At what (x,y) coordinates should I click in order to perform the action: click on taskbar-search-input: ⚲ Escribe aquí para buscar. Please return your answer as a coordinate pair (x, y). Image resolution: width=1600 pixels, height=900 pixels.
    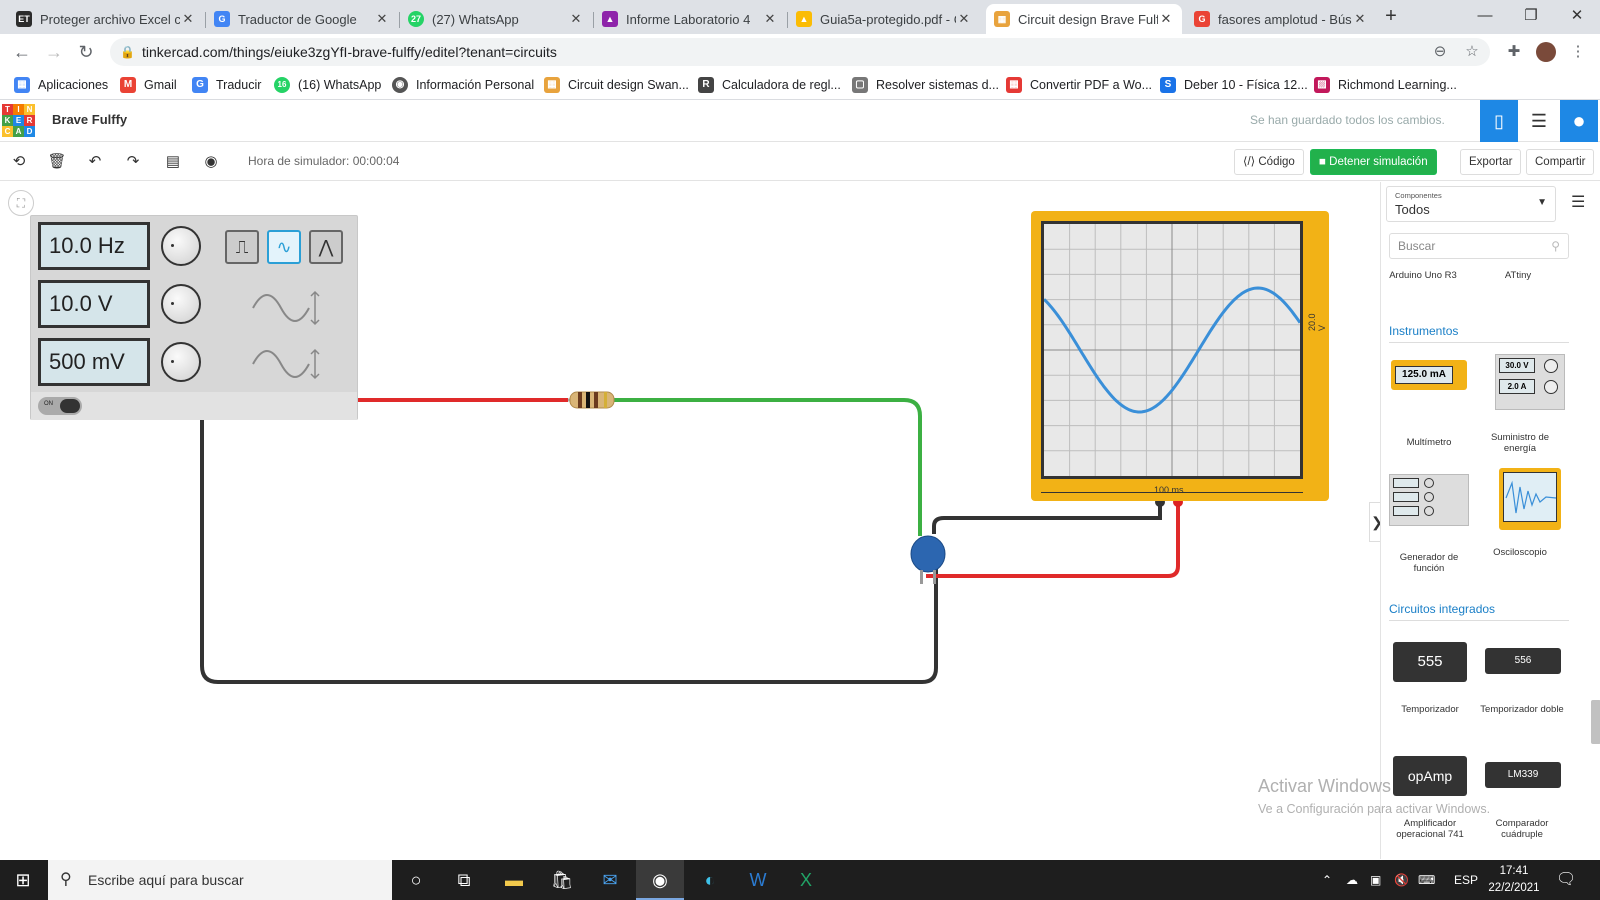
    Looking at the image, I should click on (220, 880).